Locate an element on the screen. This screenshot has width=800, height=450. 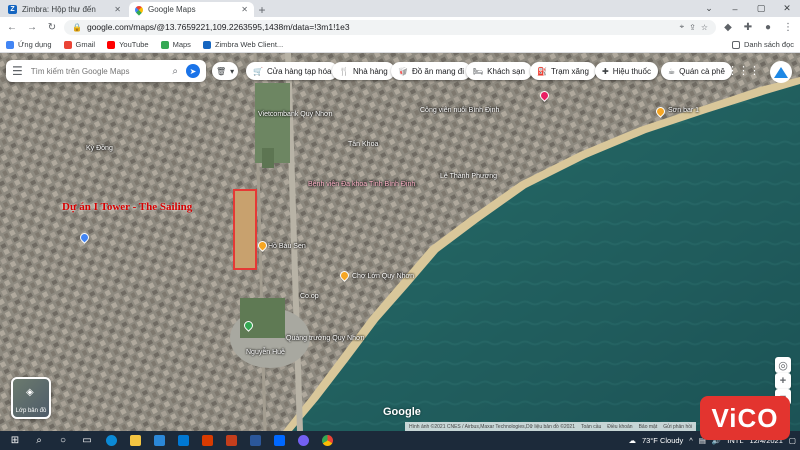
file-explorer-icon is located at coordinates (135, 440).